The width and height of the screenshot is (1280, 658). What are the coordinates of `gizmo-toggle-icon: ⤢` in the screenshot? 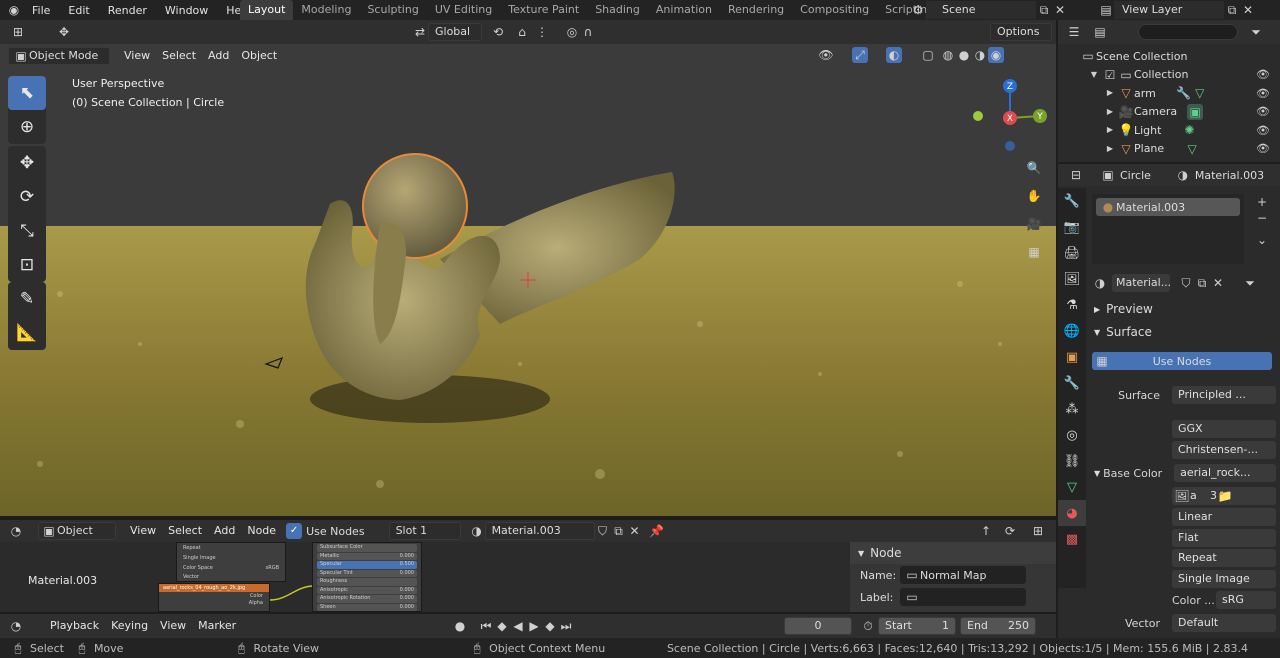 It's located at (860, 55).